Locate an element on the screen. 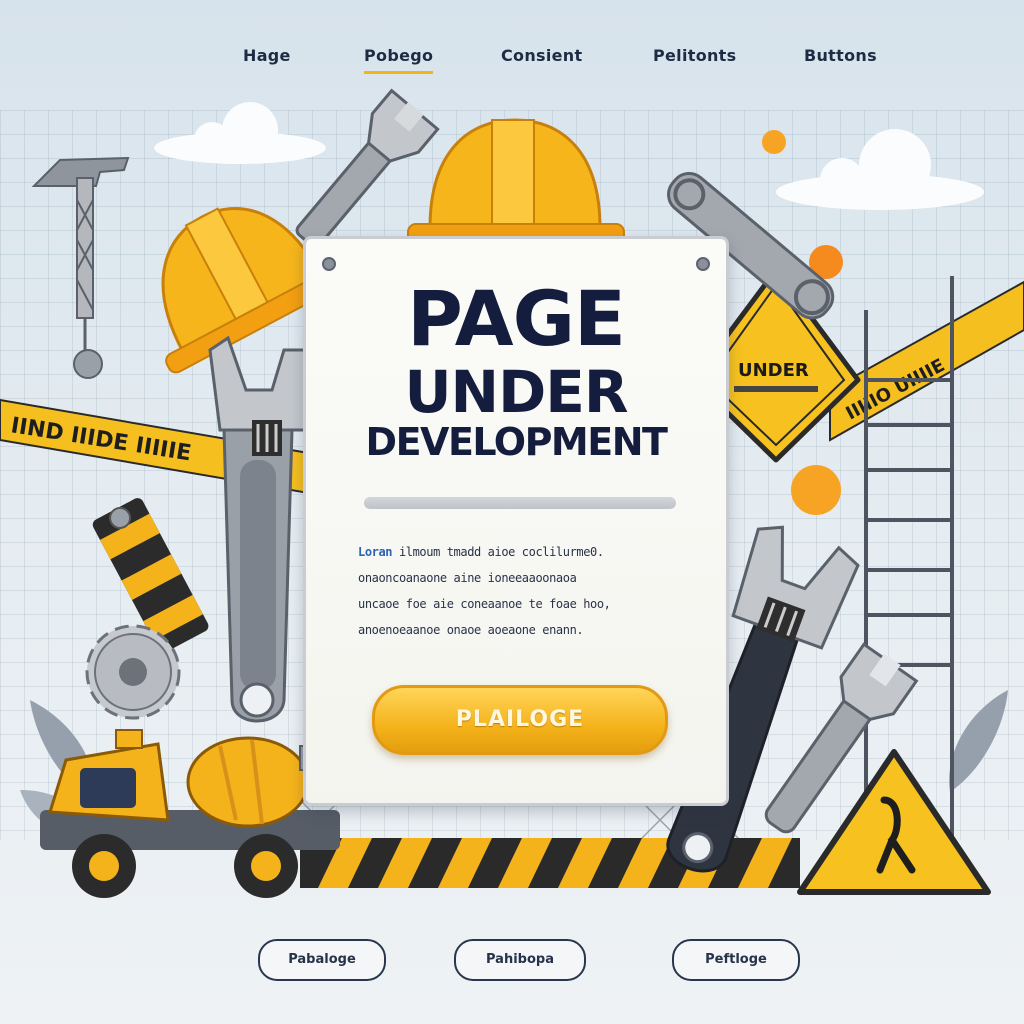  body-line: anoenoeaanoe onaoe aoeaone enann. is located at coordinates (471, 630).